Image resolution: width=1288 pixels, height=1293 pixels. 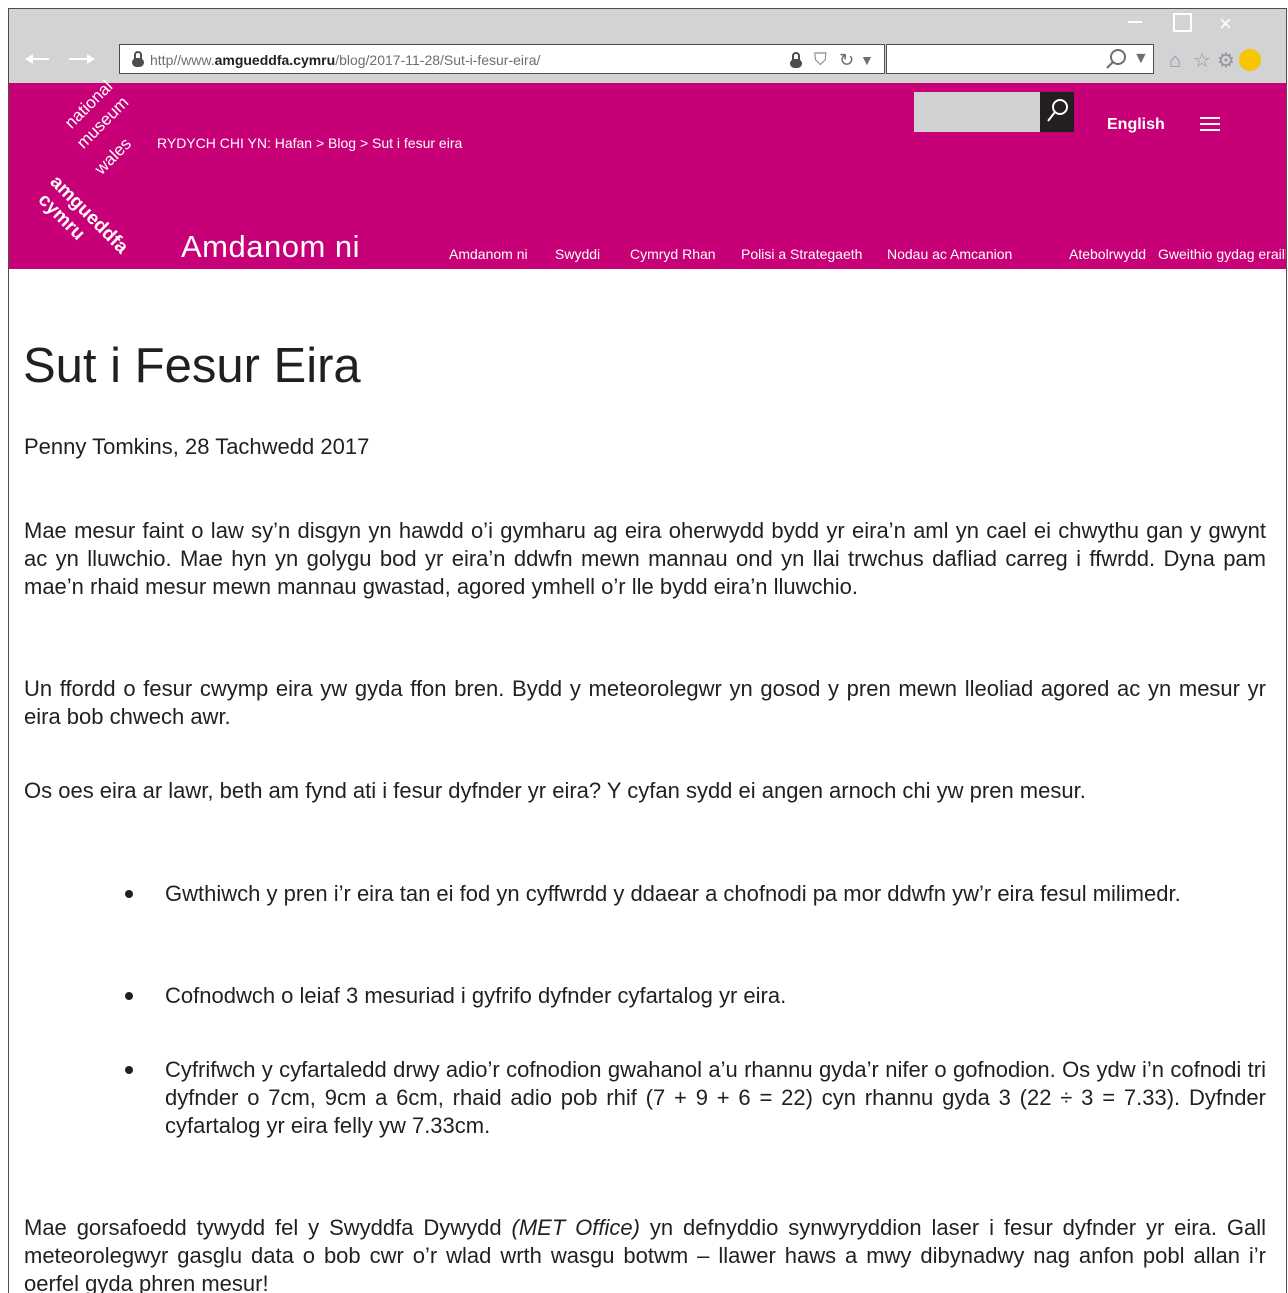 What do you see at coordinates (834, 60) in the screenshot?
I see `address-bar-icons: ⛉ ↻ ▼` at bounding box center [834, 60].